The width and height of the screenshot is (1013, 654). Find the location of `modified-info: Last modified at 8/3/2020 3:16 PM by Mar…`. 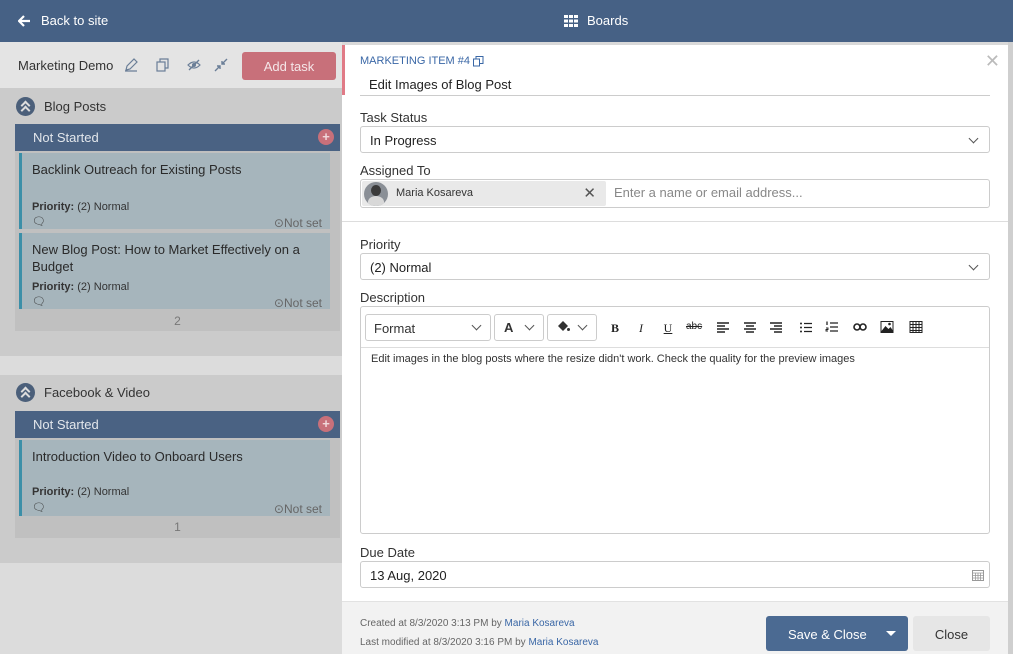

modified-info: Last modified at 8/3/2020 3:16 PM by Mar… is located at coordinates (479, 642).